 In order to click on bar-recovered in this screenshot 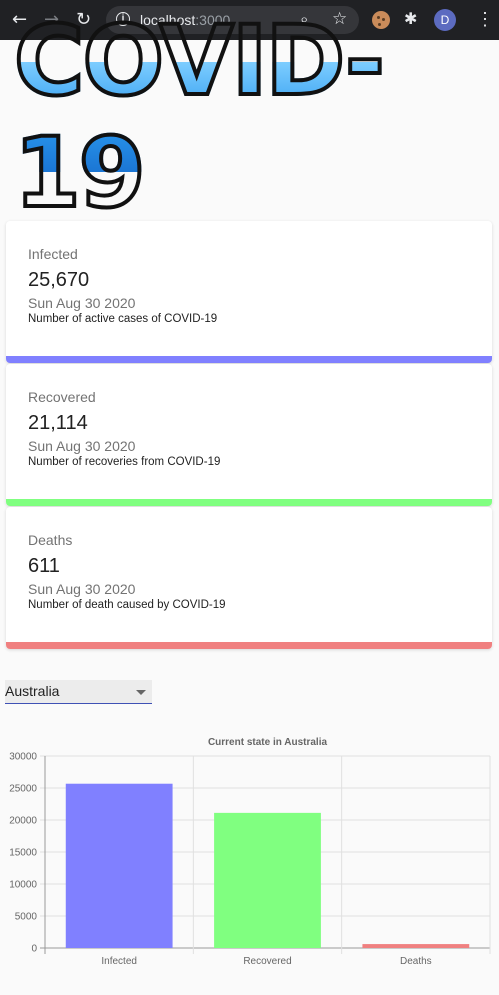, I will do `click(267, 880)`.